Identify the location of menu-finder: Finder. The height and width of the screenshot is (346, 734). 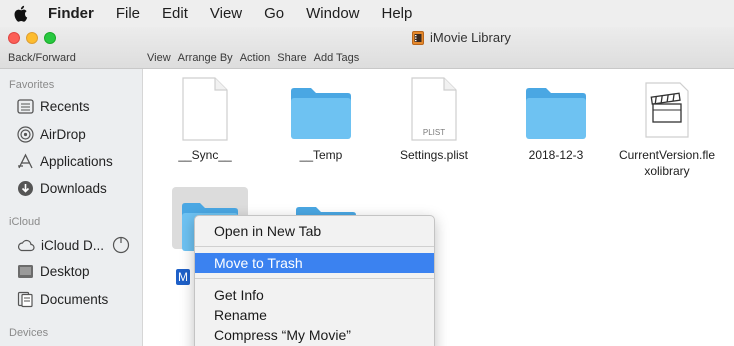
(71, 13).